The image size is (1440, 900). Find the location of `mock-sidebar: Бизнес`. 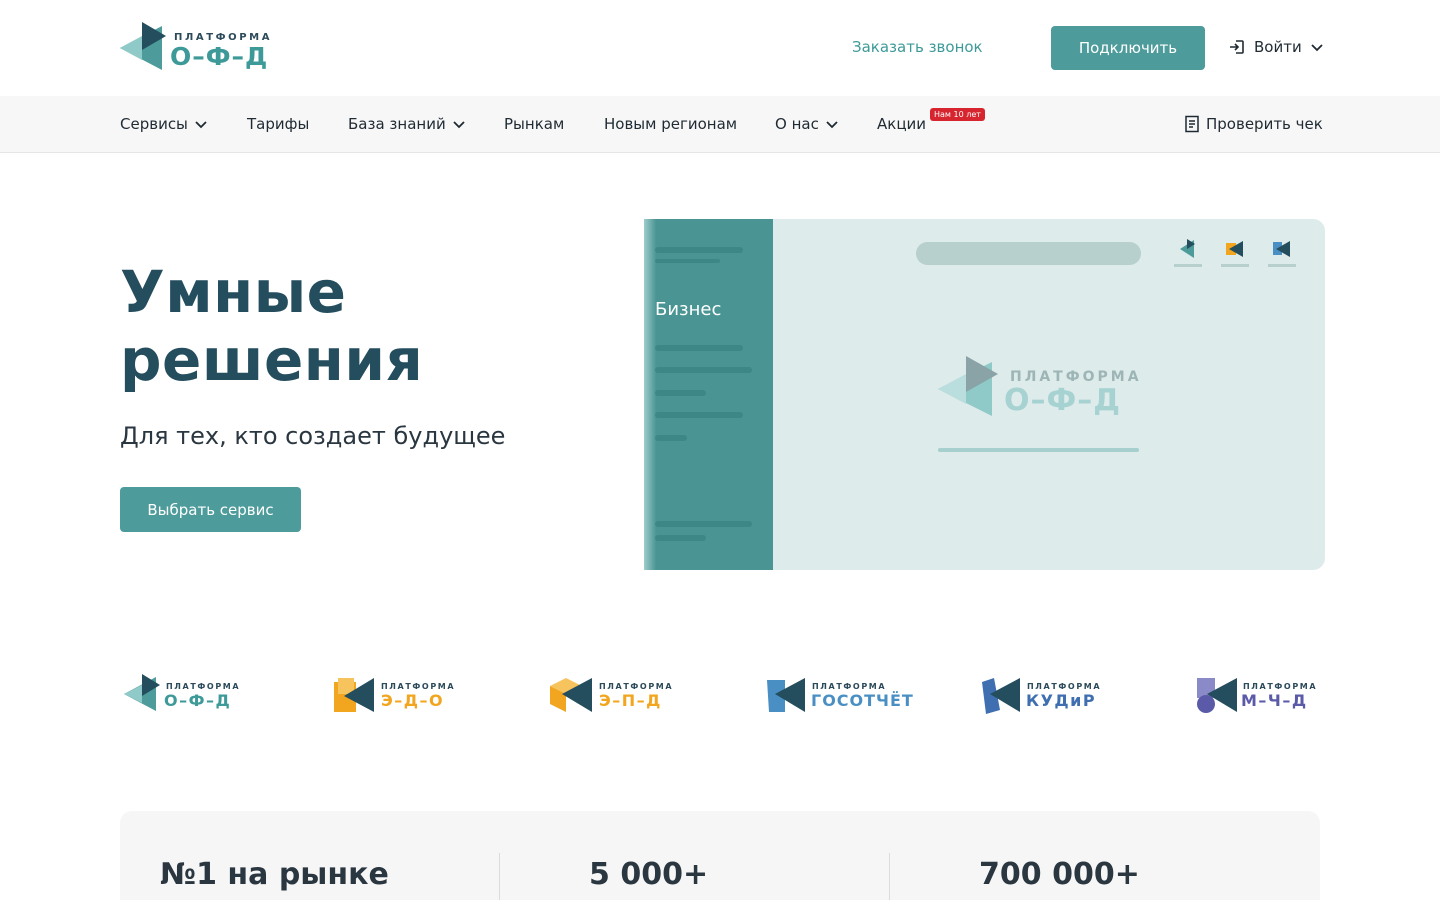

mock-sidebar: Бизнес is located at coordinates (708, 394).